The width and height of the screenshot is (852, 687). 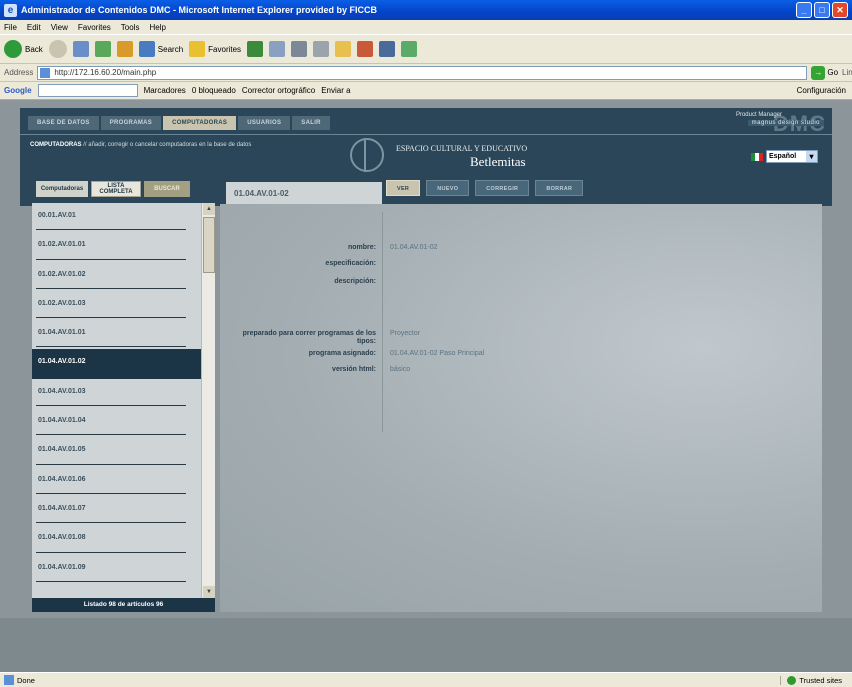 What do you see at coordinates (820, 680) in the screenshot?
I see `zone-label: Trusted sites` at bounding box center [820, 680].